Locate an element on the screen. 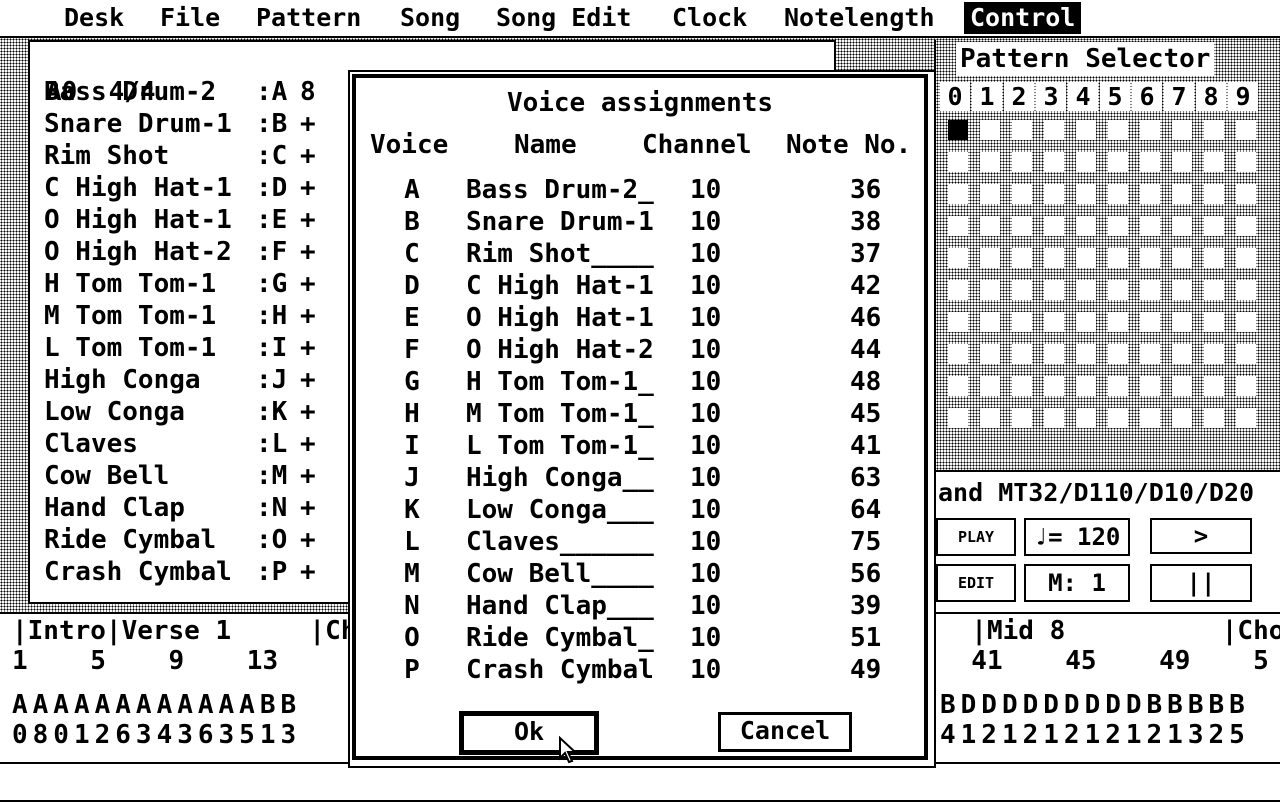  forward-button: > is located at coordinates (1201, 536).